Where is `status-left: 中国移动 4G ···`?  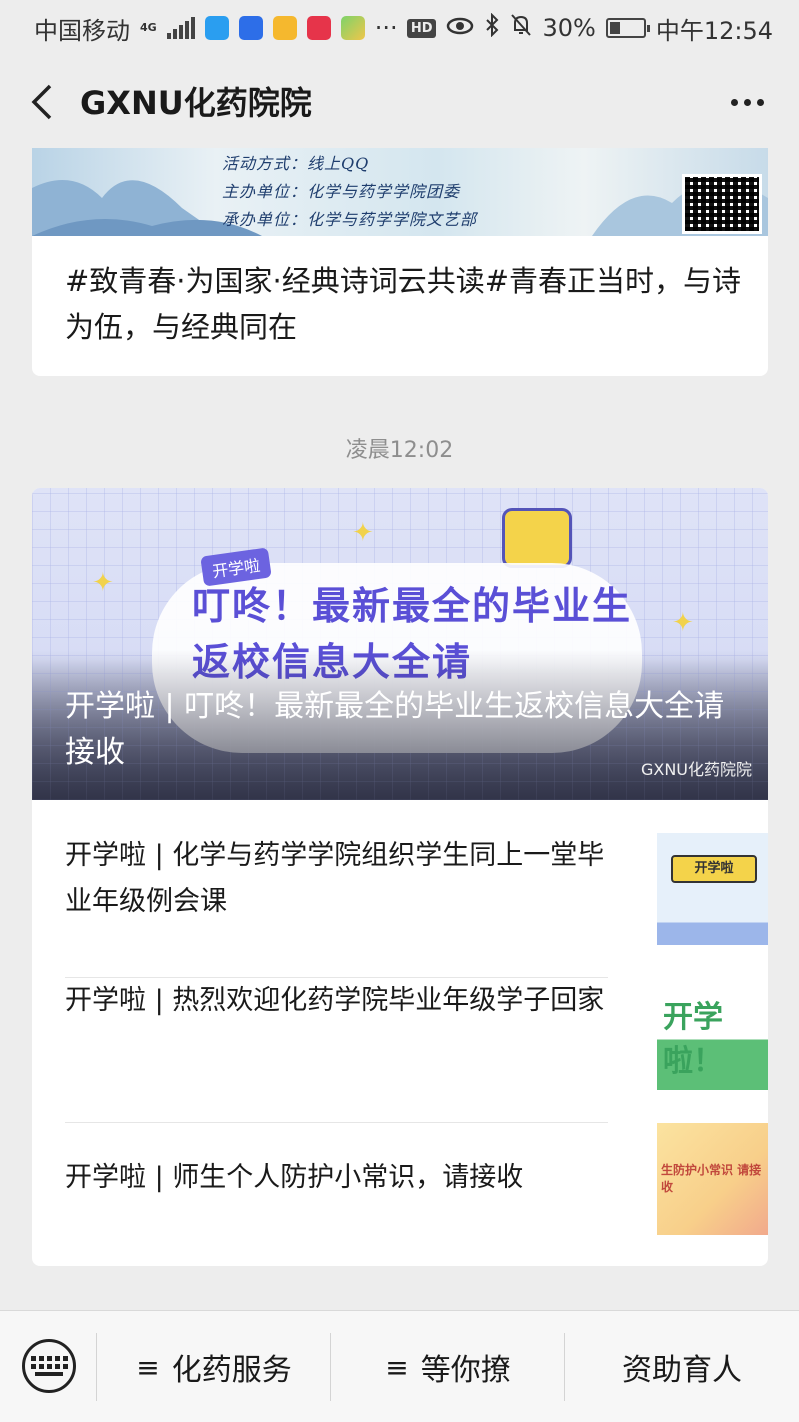 status-left: 中国移动 4G ··· is located at coordinates (216, 28).